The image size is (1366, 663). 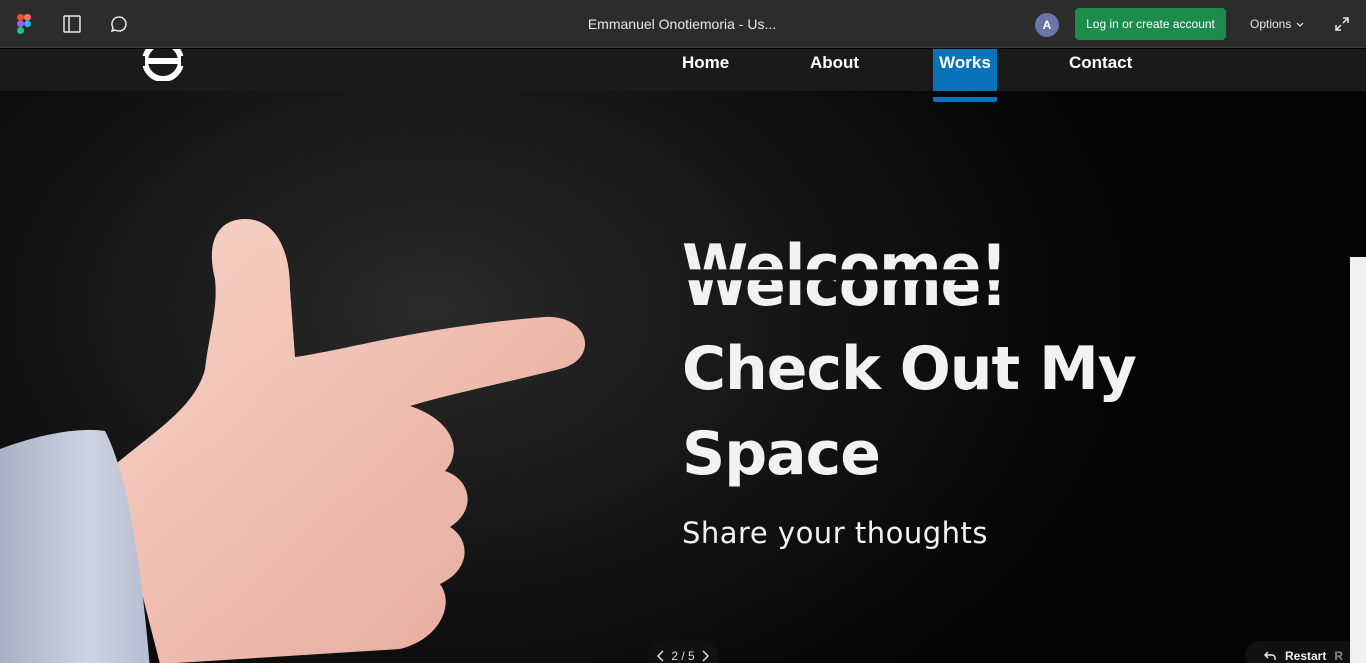 What do you see at coordinates (72, 24) in the screenshot?
I see `sidebar-toggle-icon` at bounding box center [72, 24].